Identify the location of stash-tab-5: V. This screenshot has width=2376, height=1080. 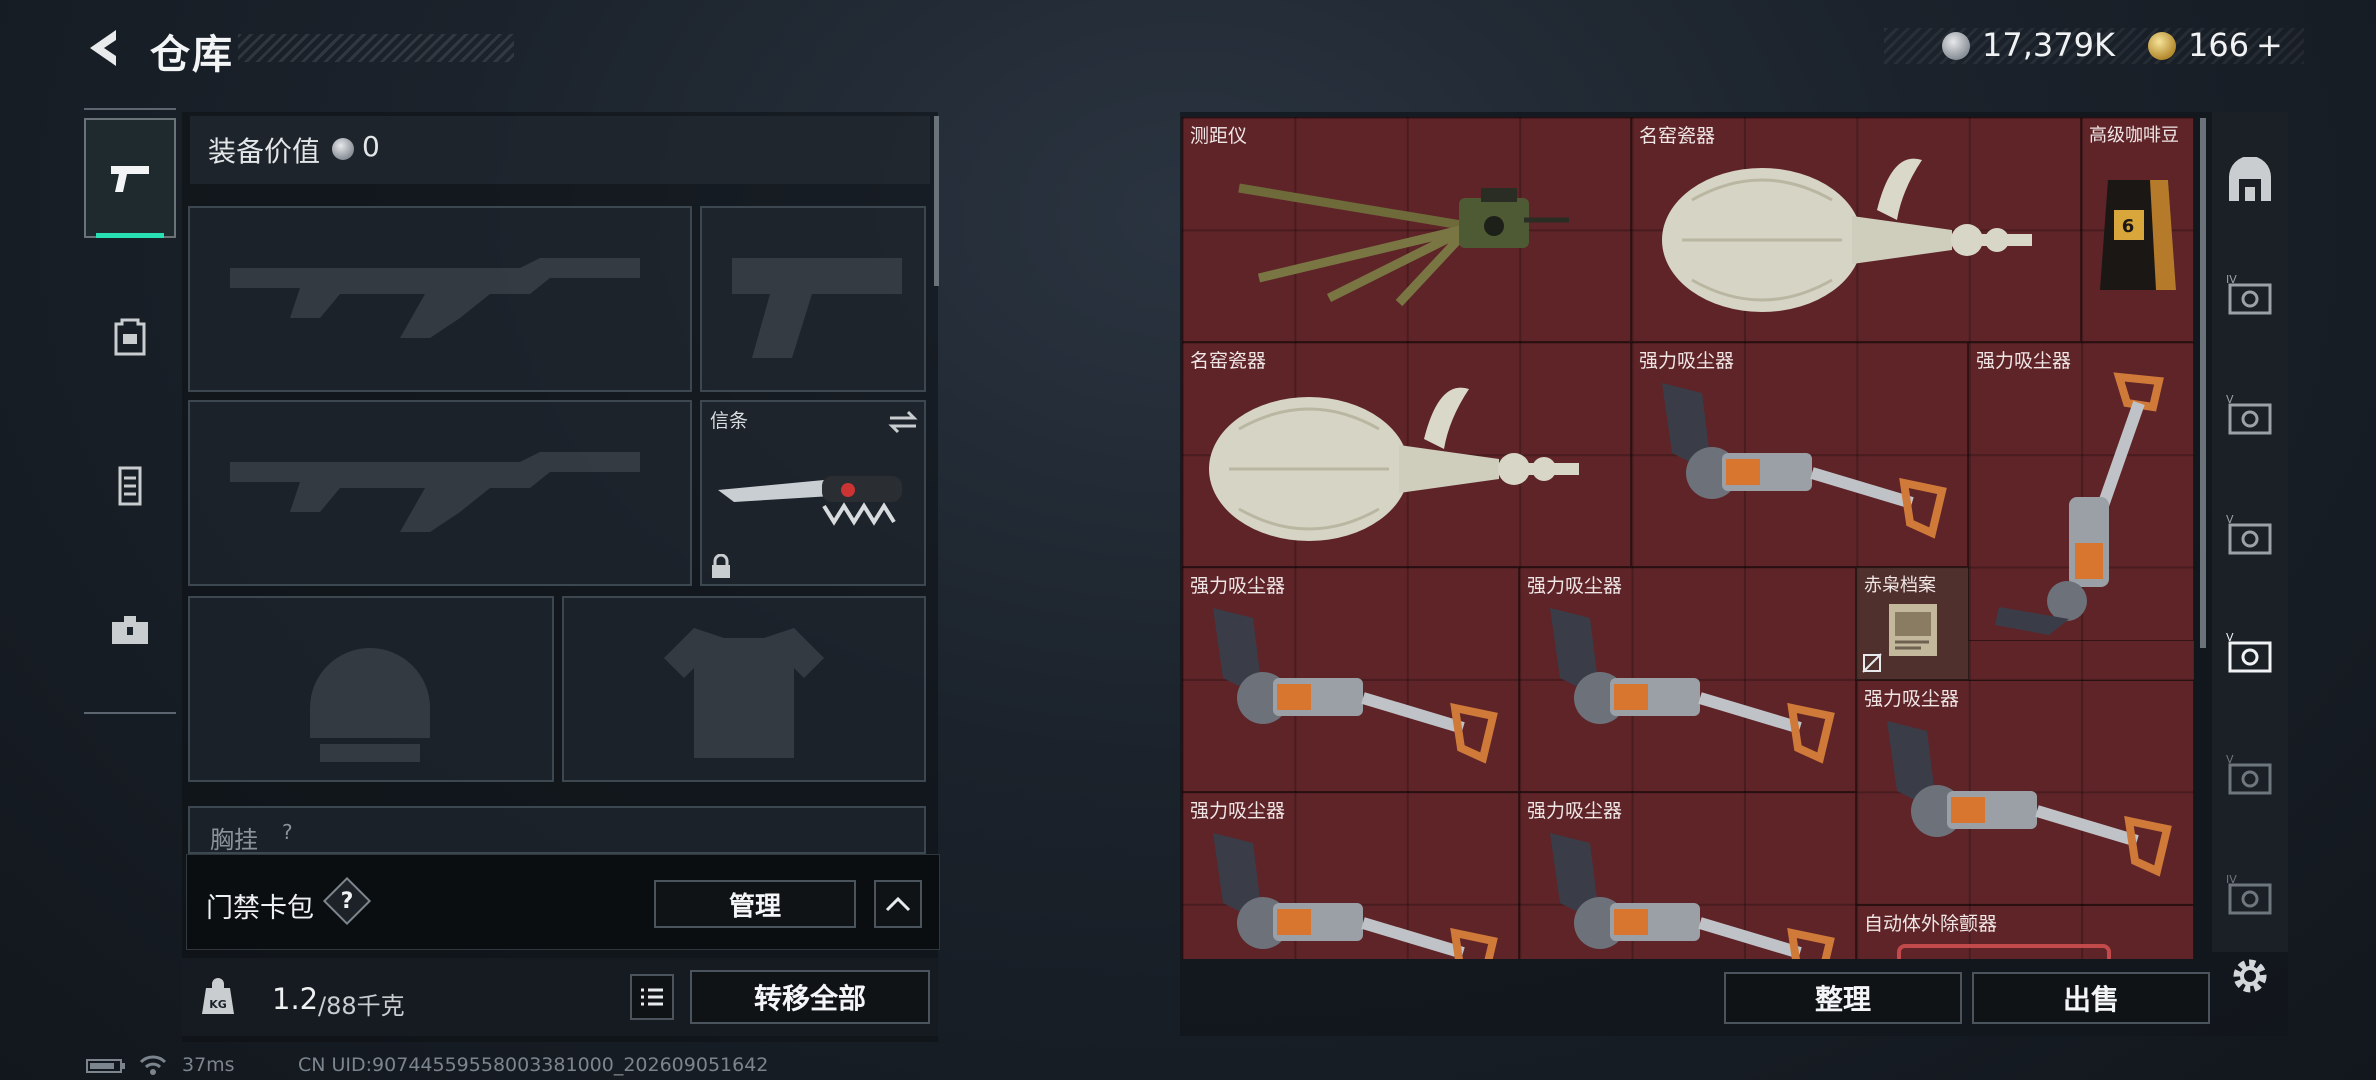
(2250, 774).